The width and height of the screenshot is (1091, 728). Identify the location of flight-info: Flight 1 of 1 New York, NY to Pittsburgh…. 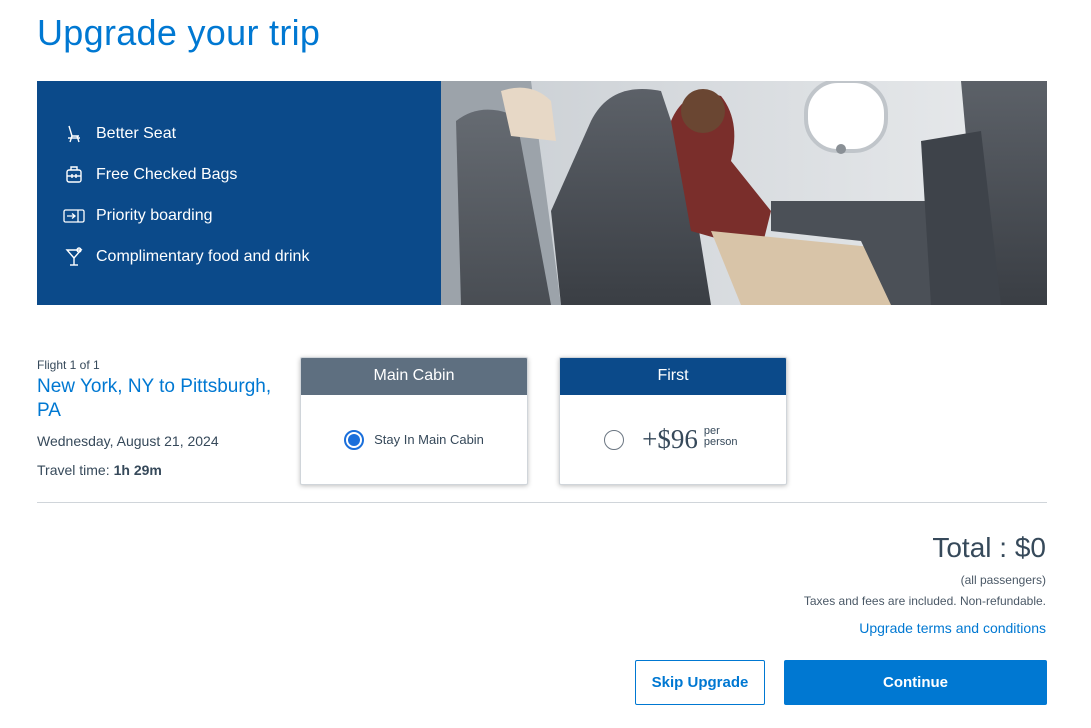
(157, 418).